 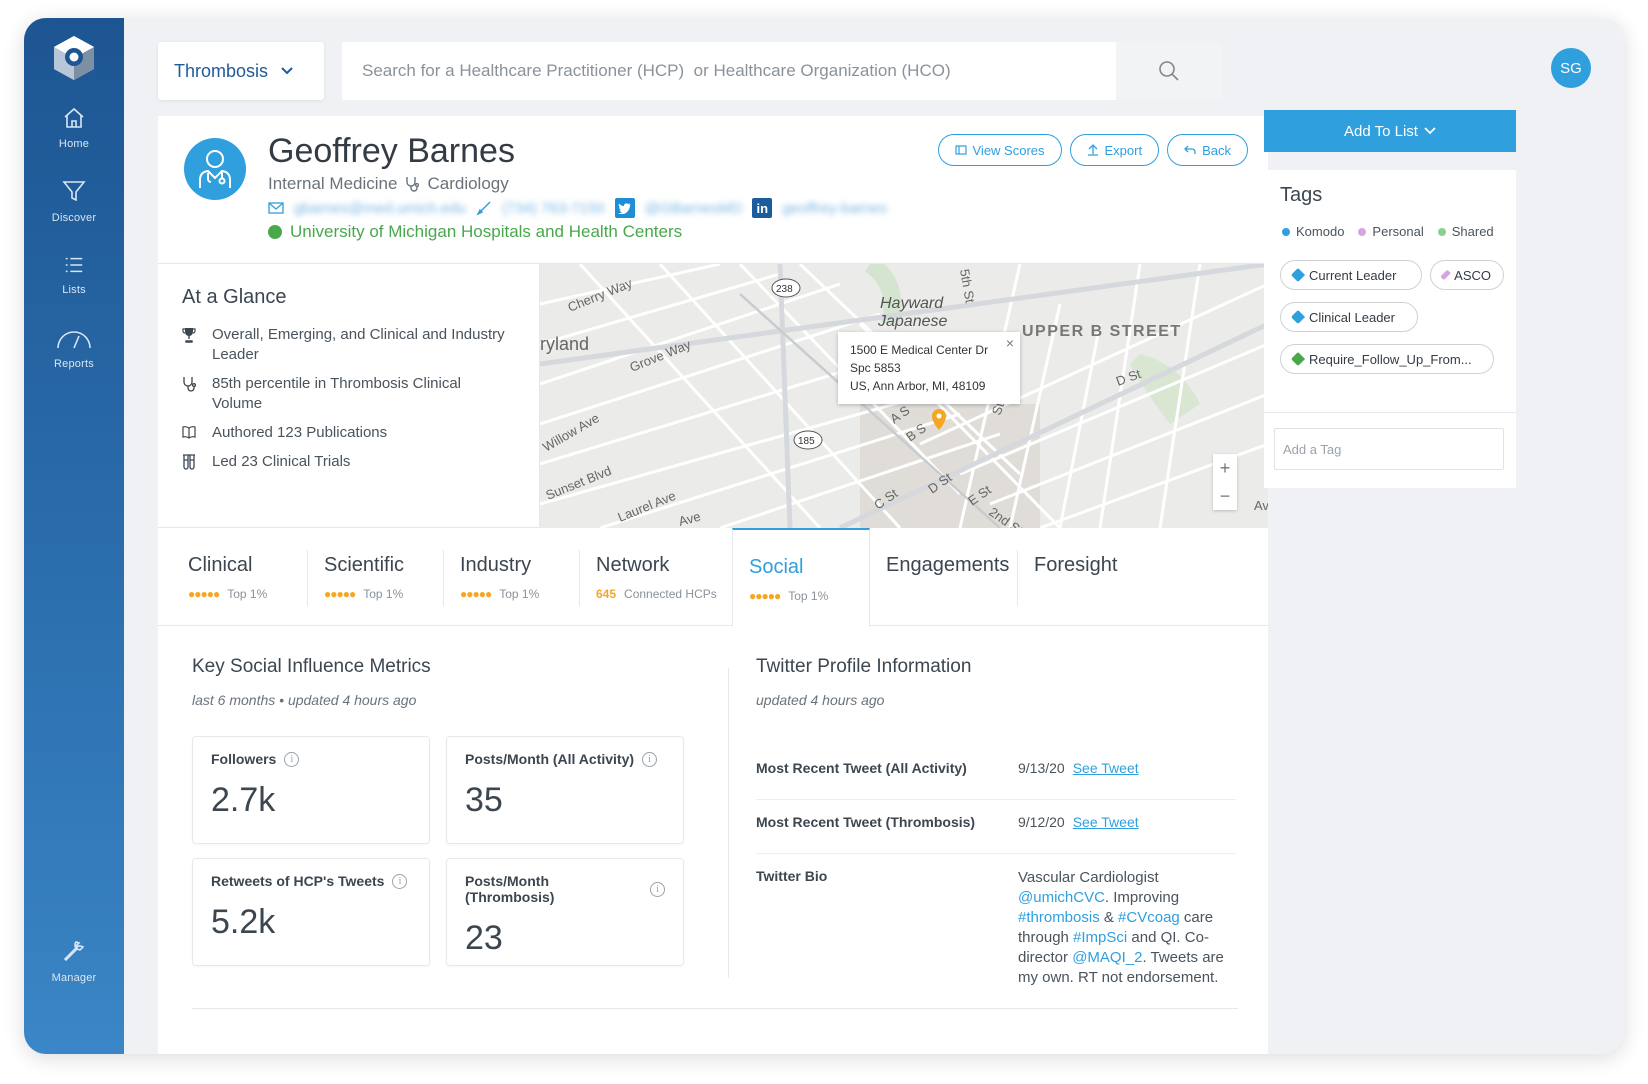 I want to click on search-input, so click(x=729, y=71).